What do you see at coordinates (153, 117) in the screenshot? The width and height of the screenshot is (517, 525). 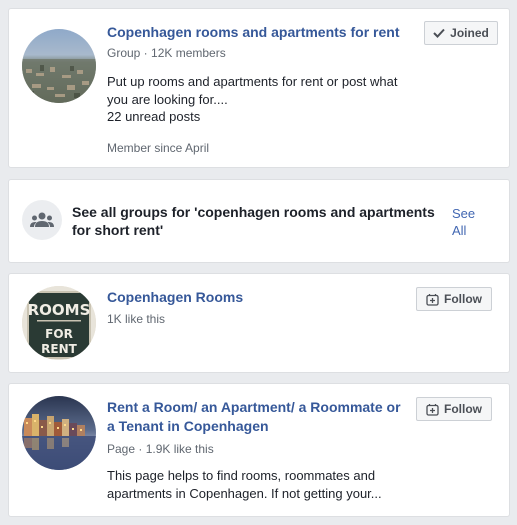 I see `unread-posts: 22 unread posts` at bounding box center [153, 117].